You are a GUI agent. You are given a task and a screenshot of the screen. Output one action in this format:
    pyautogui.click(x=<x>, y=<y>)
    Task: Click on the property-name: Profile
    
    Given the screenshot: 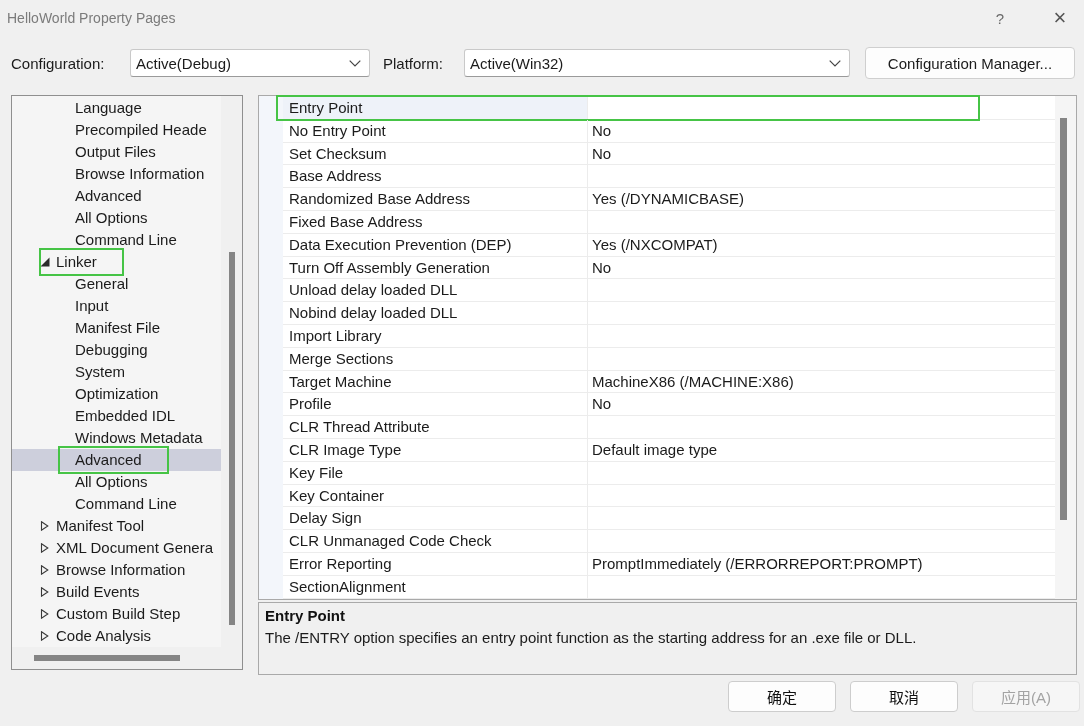 What is the action you would take?
    pyautogui.click(x=435, y=405)
    